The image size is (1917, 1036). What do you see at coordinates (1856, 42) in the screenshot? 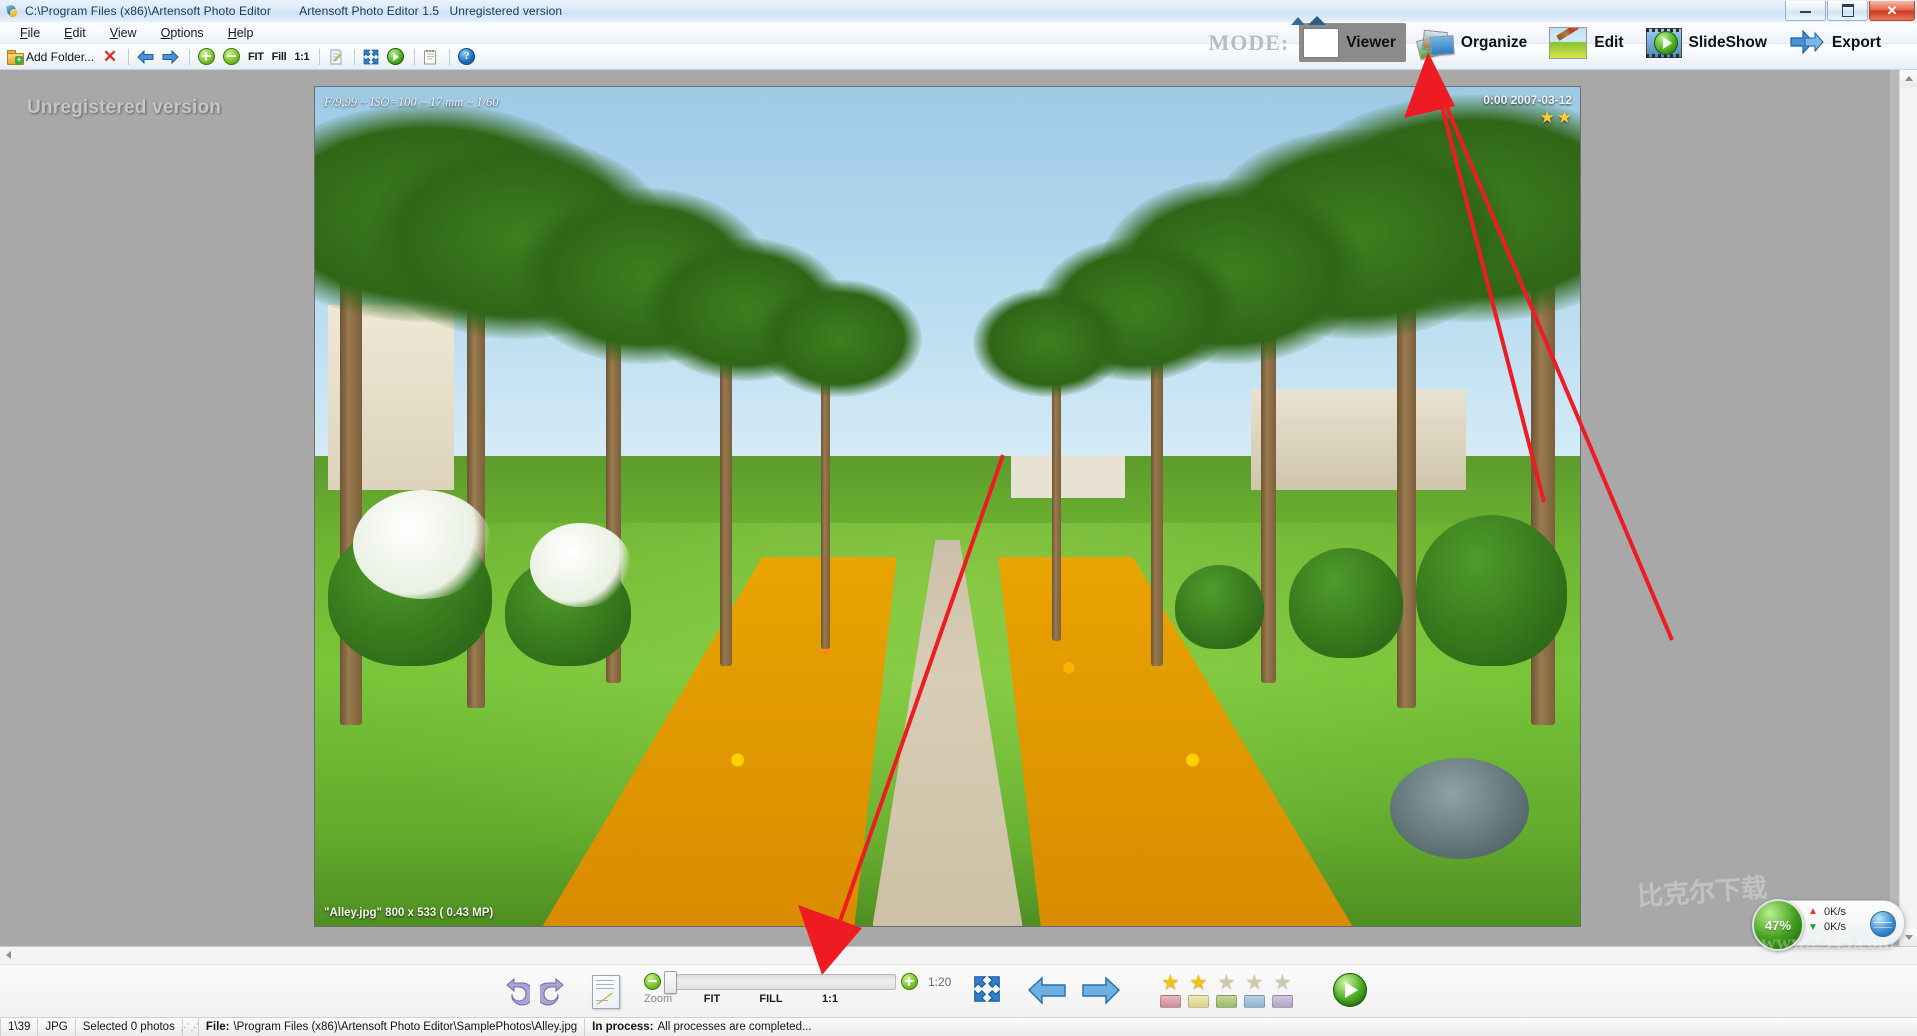
I see `mode-label-export: Export` at bounding box center [1856, 42].